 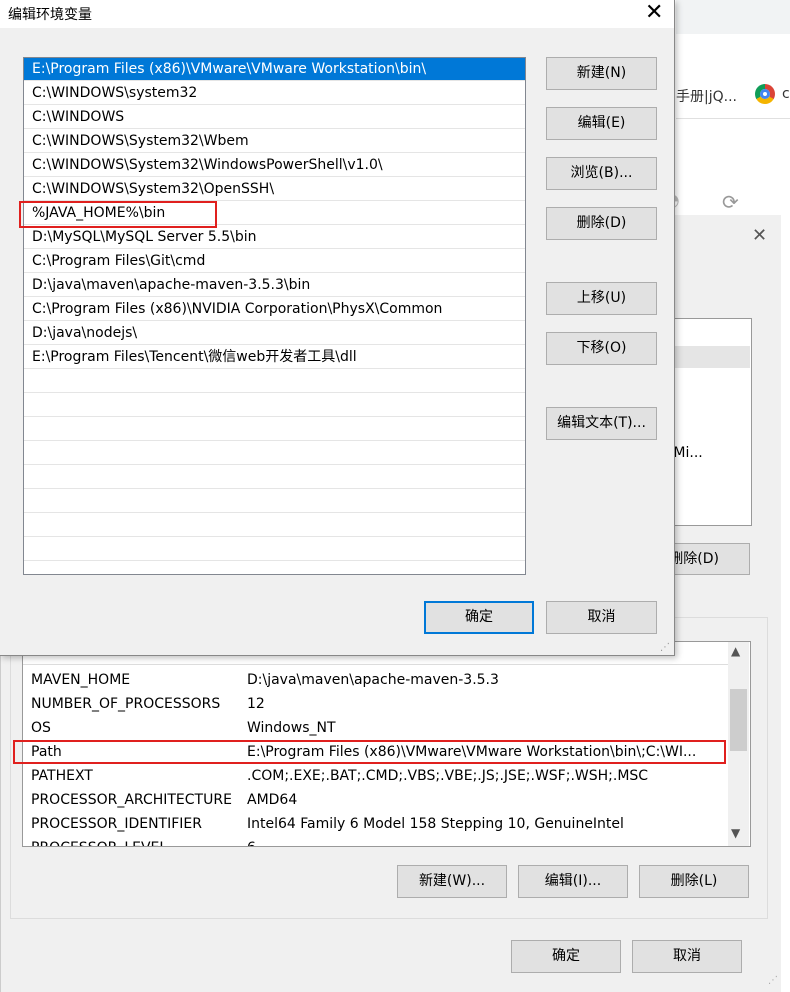 What do you see at coordinates (272, 800) in the screenshot?
I see `variable-value: AMD64` at bounding box center [272, 800].